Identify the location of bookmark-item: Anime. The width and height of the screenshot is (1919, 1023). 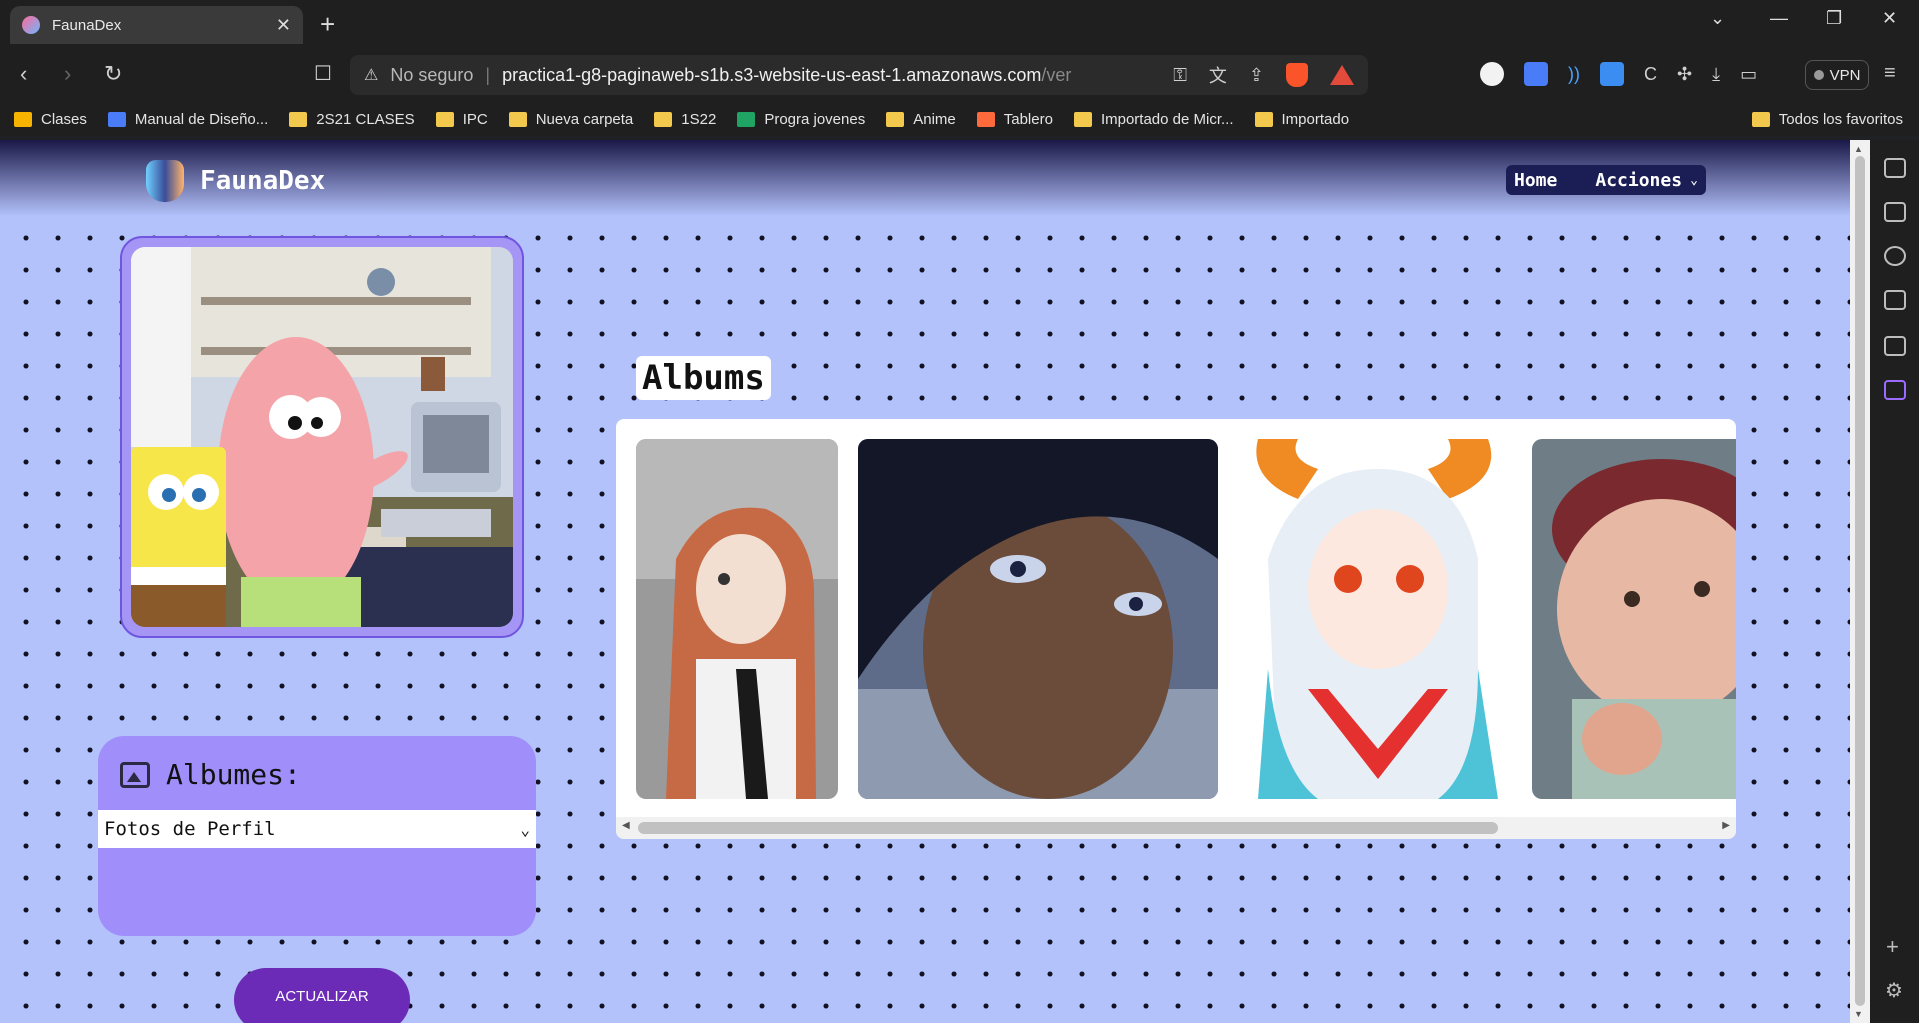
(921, 119).